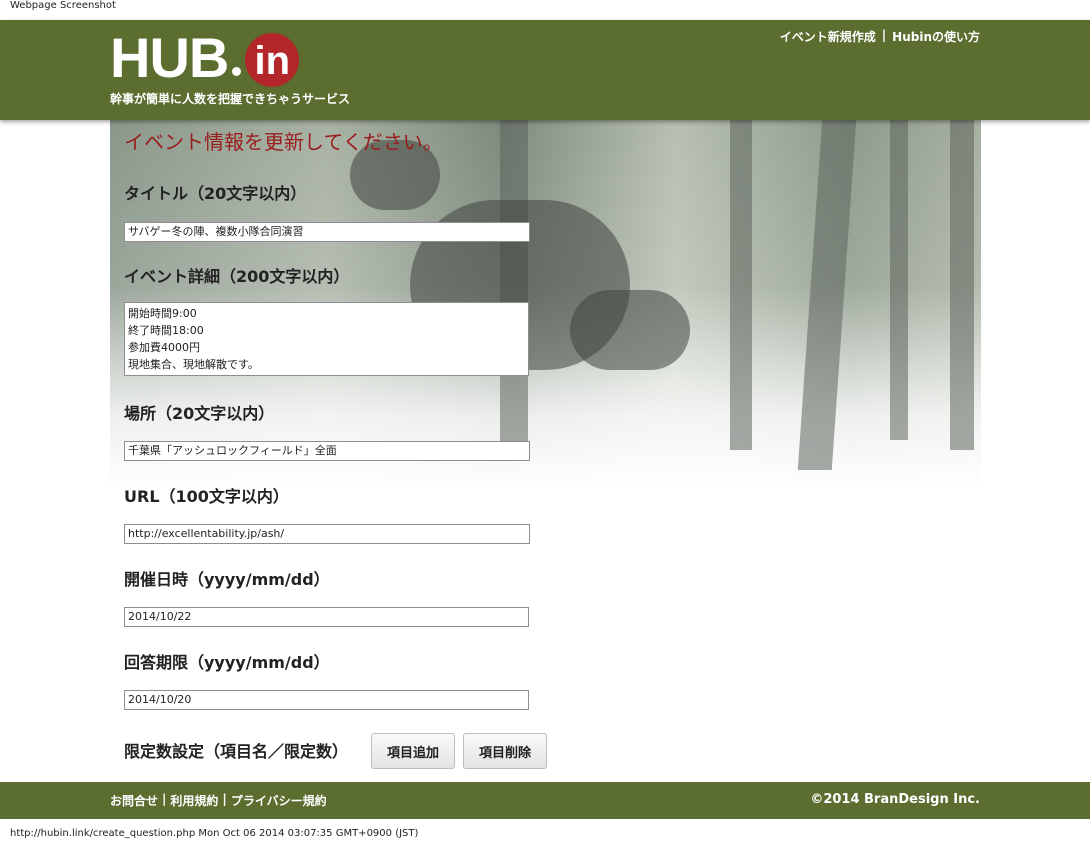  What do you see at coordinates (194, 800) in the screenshot?
I see `footer-terms-link: 利用規約` at bounding box center [194, 800].